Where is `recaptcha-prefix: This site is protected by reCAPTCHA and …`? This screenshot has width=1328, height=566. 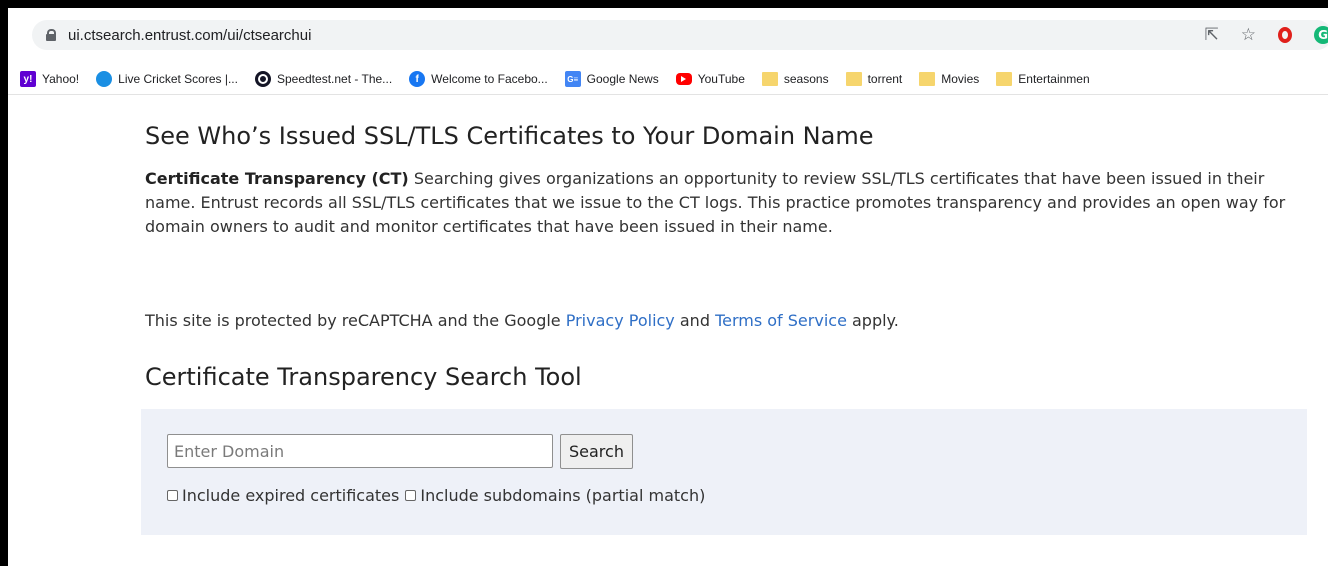 recaptcha-prefix: This site is protected by reCAPTCHA and … is located at coordinates (355, 320).